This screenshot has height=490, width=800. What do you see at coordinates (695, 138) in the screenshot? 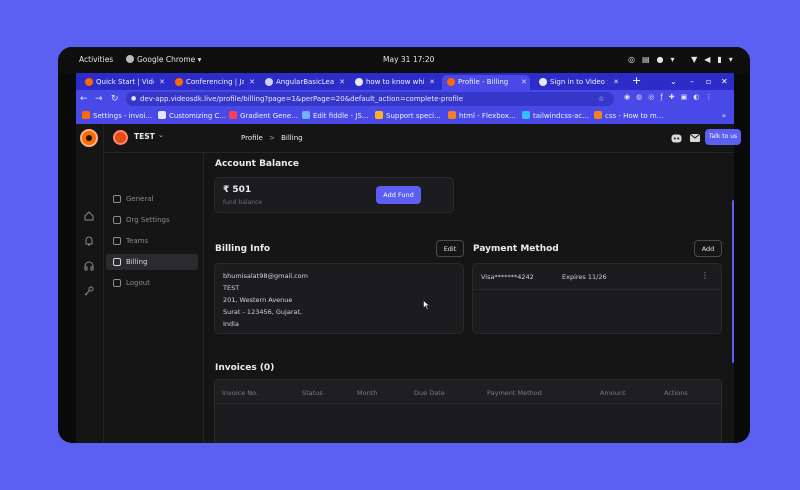
I see `mail-icon` at bounding box center [695, 138].